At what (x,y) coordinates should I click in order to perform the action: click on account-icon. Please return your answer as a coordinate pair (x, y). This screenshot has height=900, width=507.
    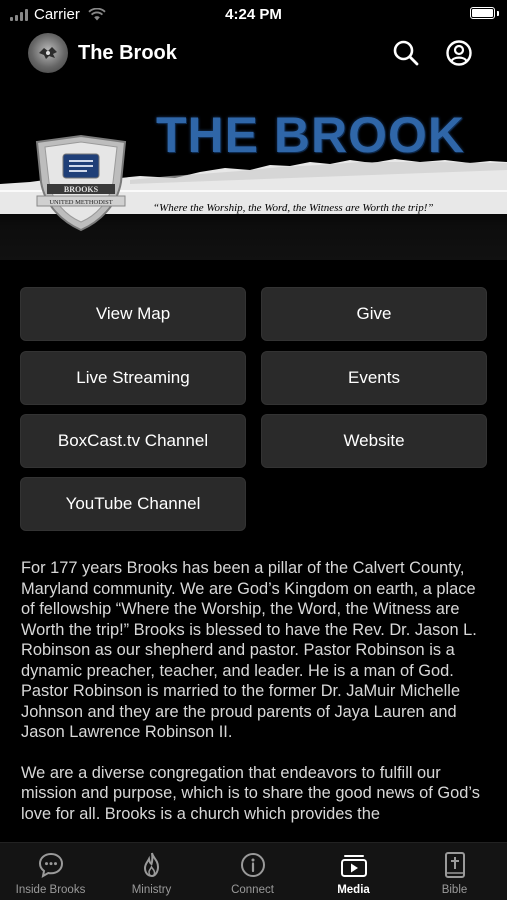
    Looking at the image, I should click on (459, 53).